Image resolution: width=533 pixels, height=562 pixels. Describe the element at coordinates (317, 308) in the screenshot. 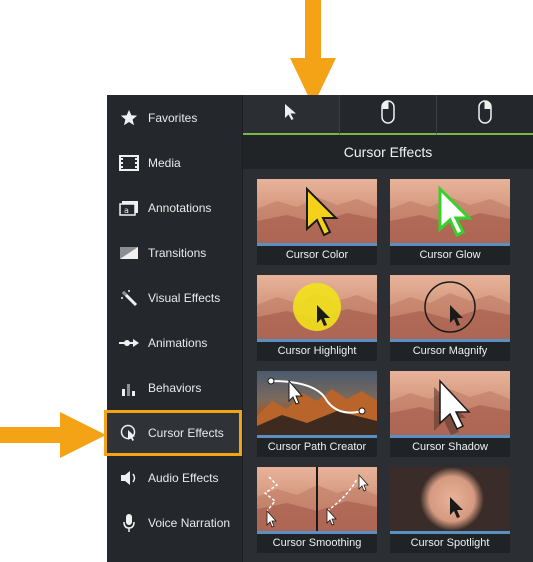

I see `cursor-highlight-thumbnail` at that location.